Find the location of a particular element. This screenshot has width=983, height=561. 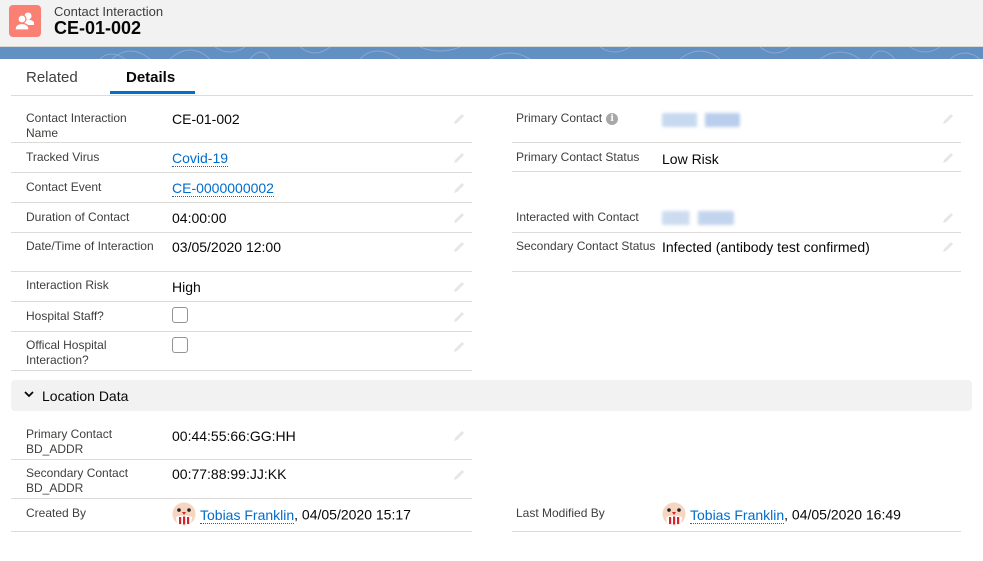

last-modified-timestamp: , 04/05/2020 16:49 is located at coordinates (842, 514).